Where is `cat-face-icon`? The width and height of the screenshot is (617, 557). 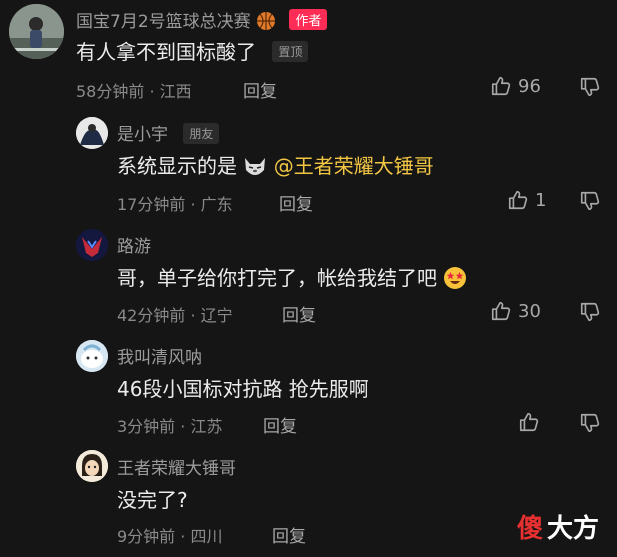 cat-face-icon is located at coordinates (255, 169).